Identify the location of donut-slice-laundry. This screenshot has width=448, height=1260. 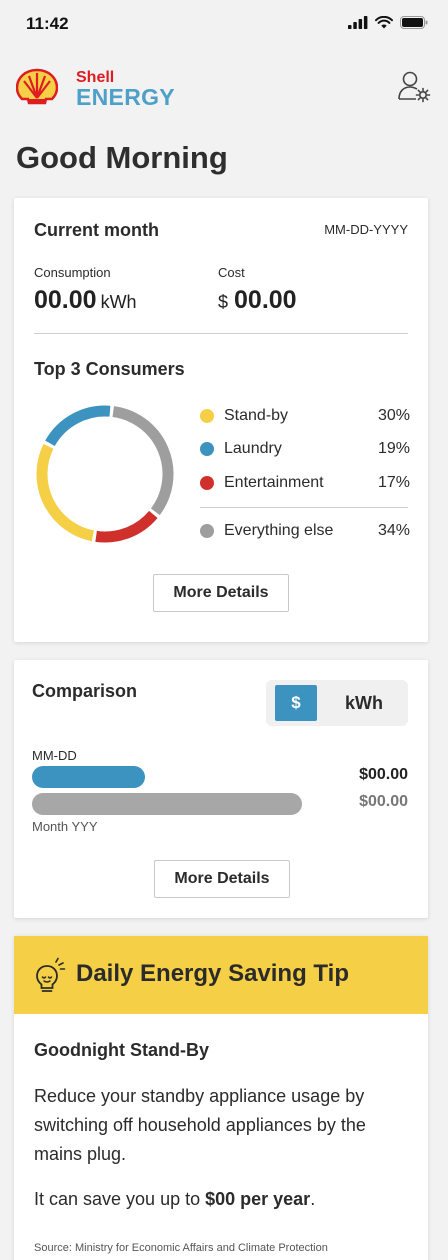
(78, 426).